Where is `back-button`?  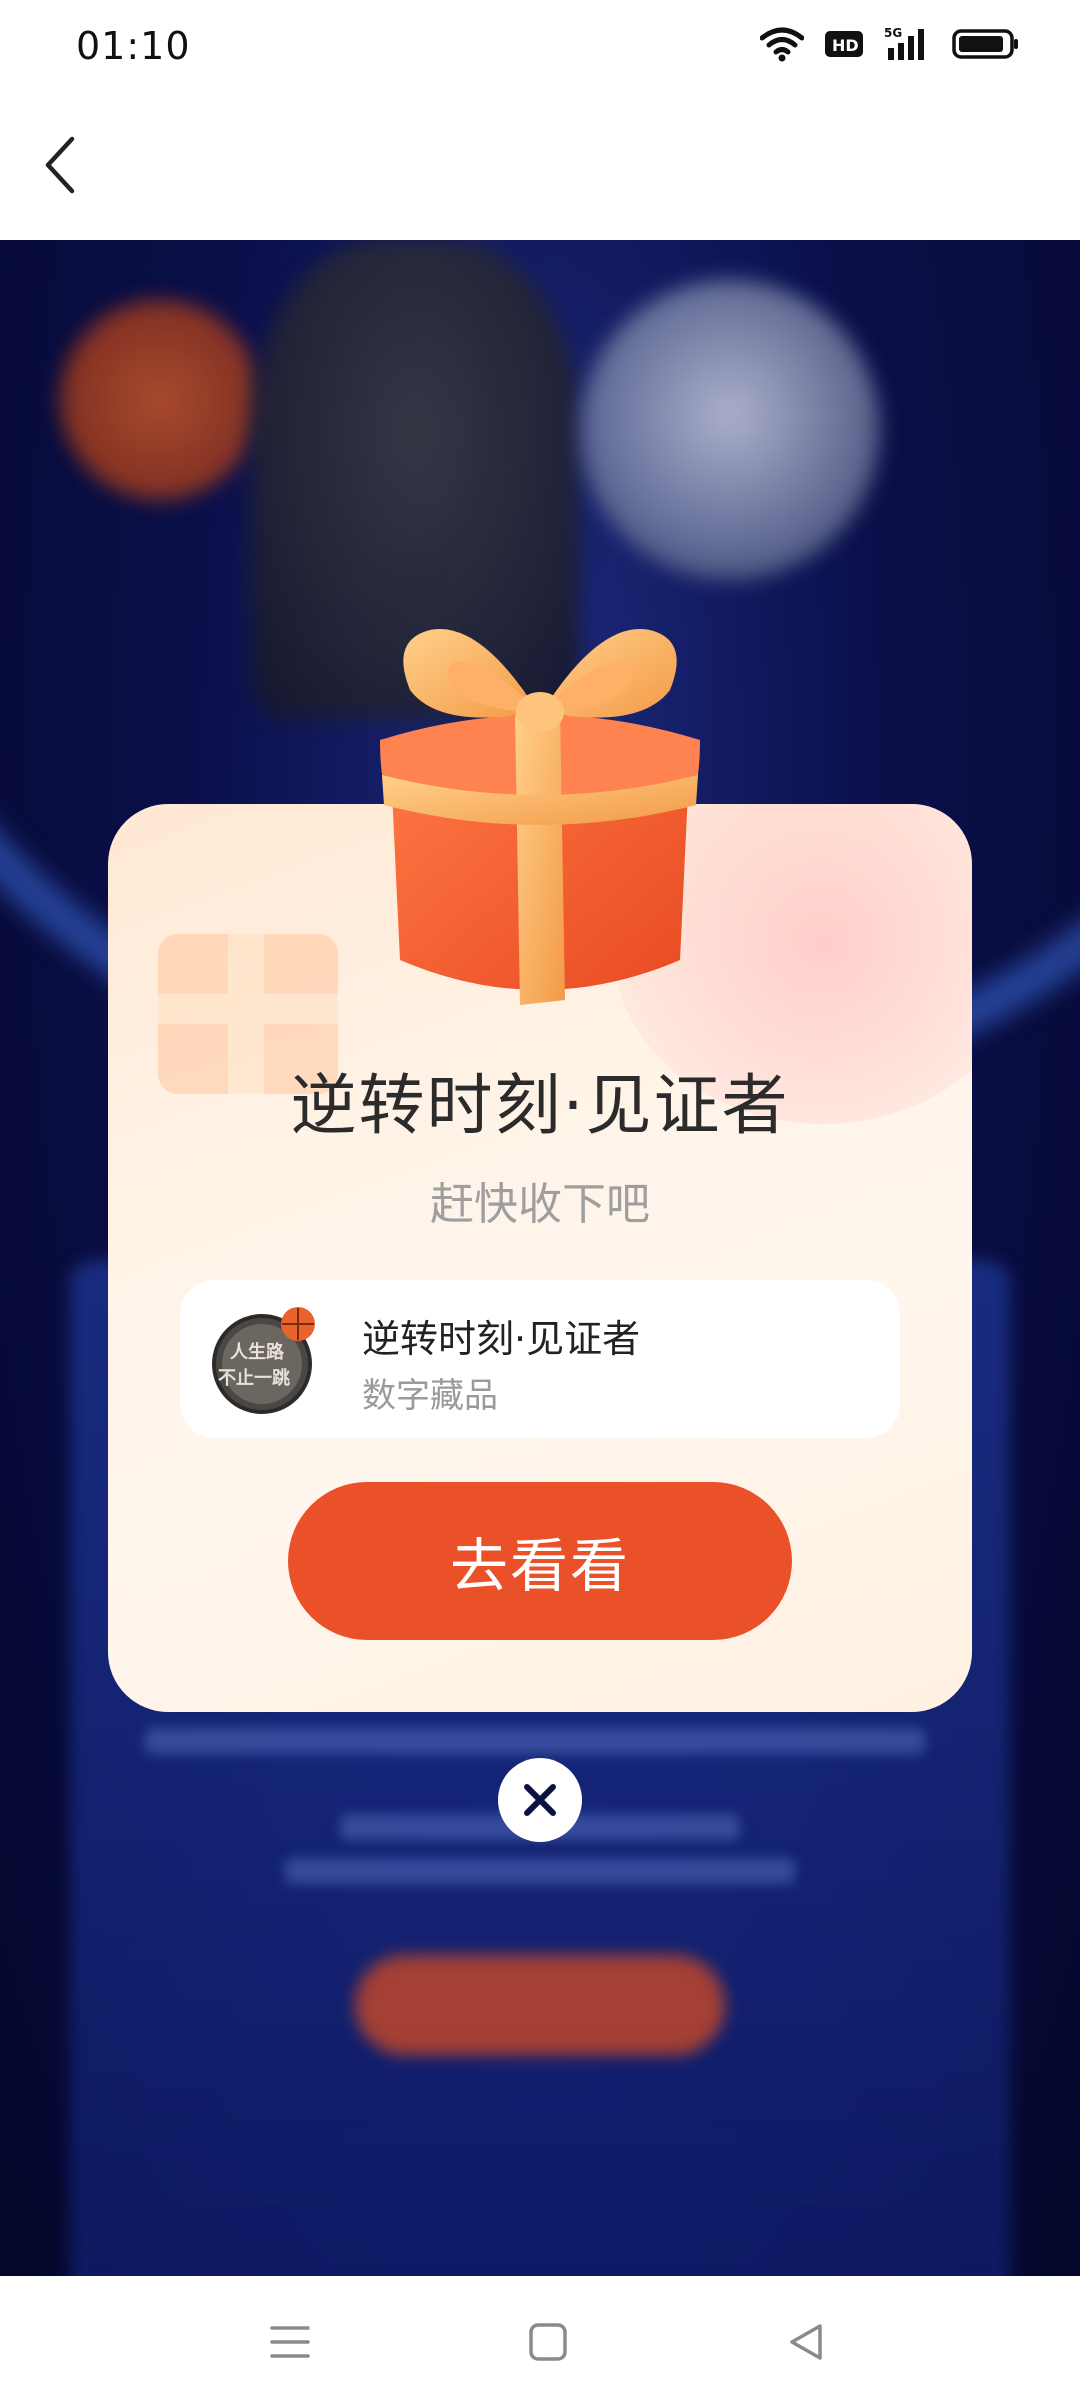
back-button is located at coordinates (60, 165).